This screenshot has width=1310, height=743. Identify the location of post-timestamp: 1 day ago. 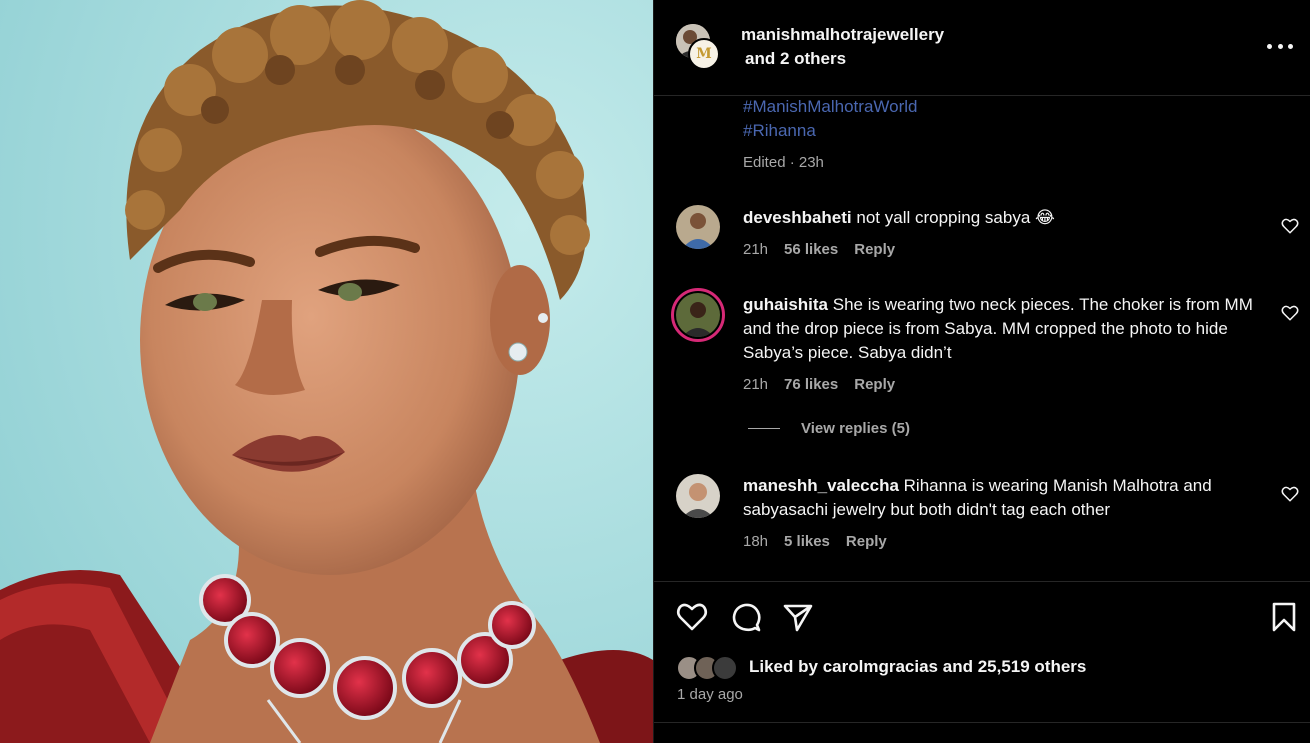
(710, 694).